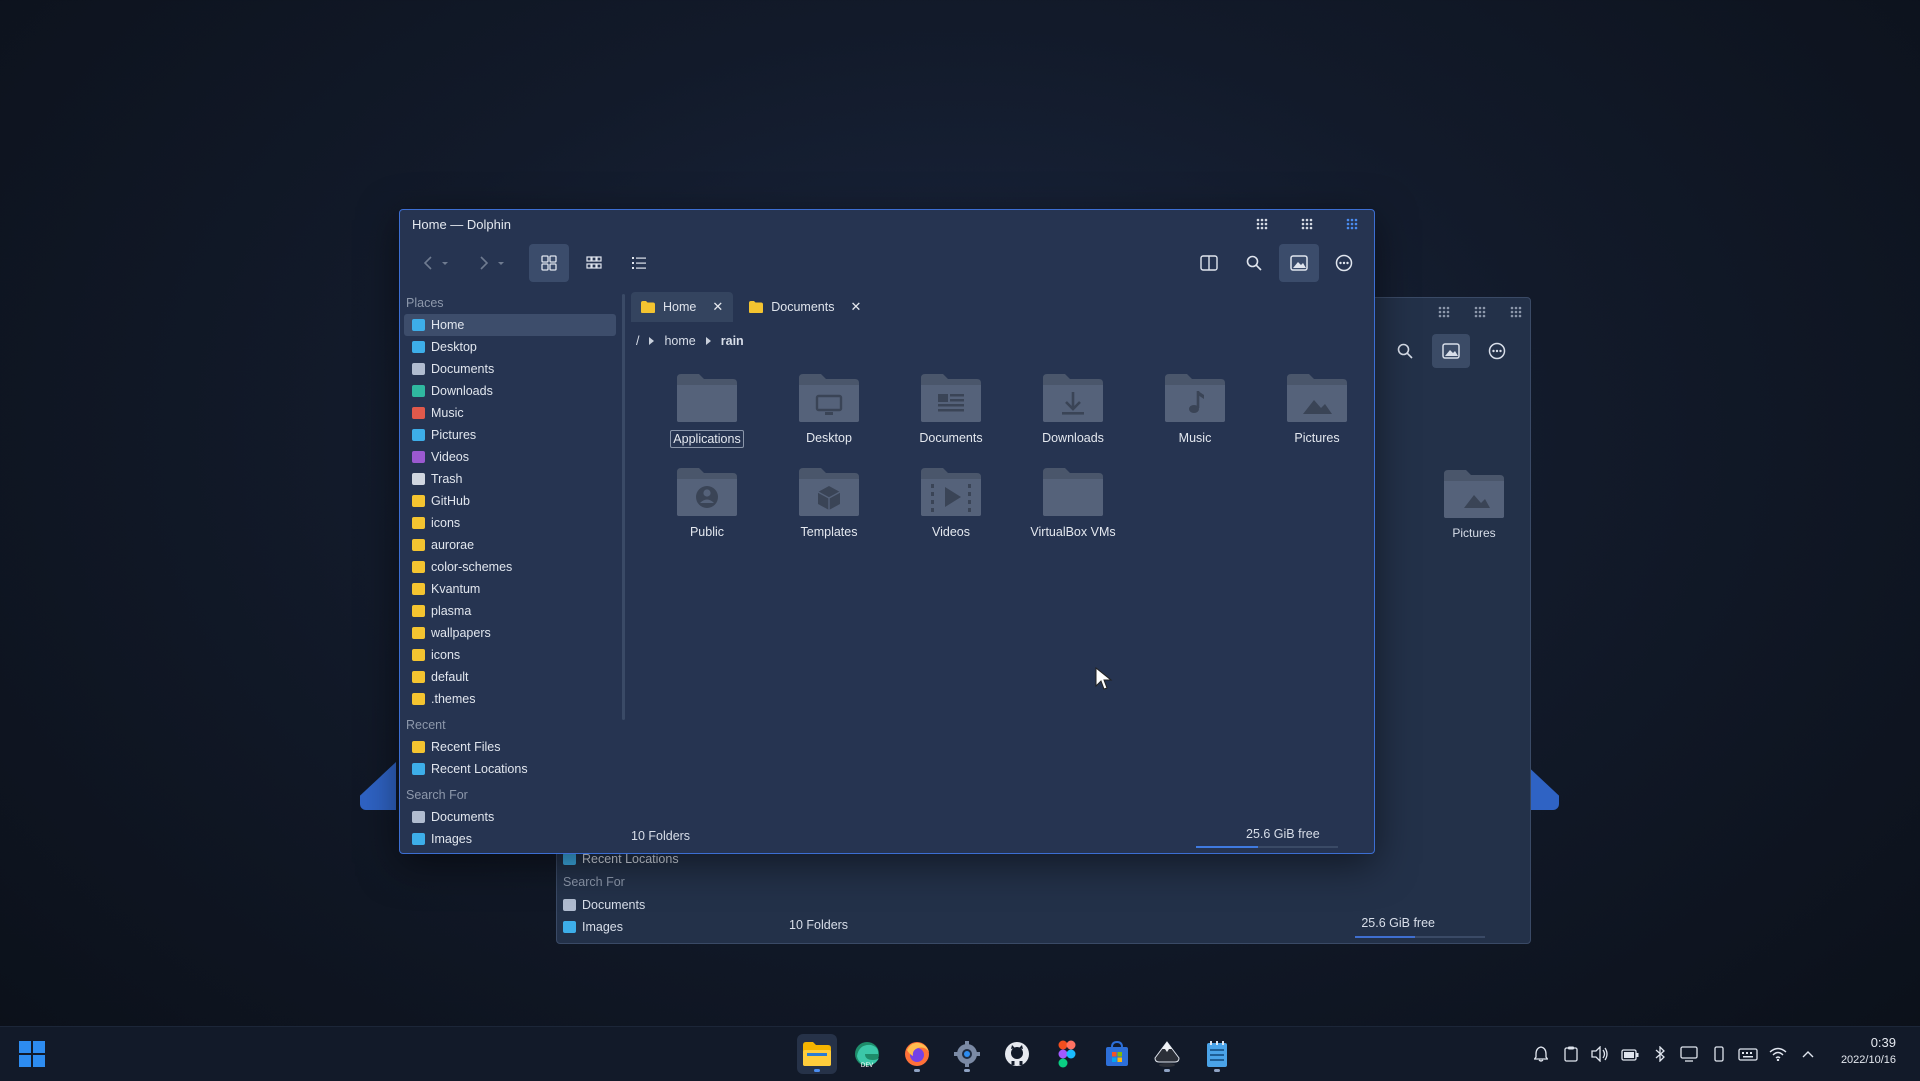  Describe the element at coordinates (510, 747) in the screenshot. I see `sidebar-item-recent-files: Recent Files` at that location.